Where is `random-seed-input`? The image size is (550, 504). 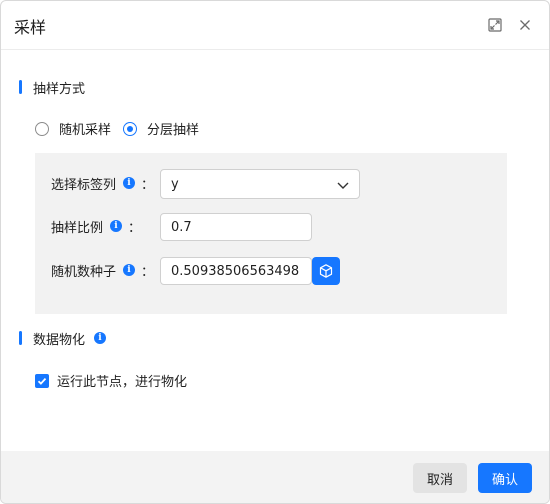
random-seed-input is located at coordinates (236, 271).